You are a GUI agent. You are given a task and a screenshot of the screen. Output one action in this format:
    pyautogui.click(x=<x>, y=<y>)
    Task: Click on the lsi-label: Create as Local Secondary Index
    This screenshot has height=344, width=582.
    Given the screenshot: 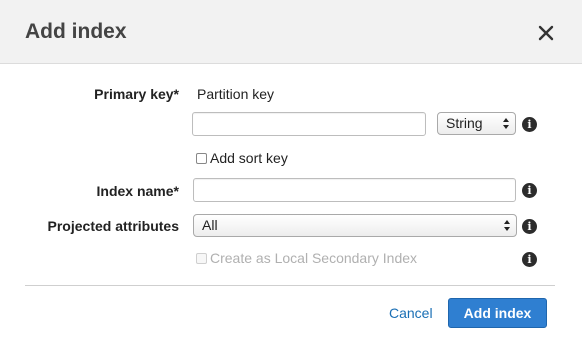 What is the action you would take?
    pyautogui.click(x=314, y=258)
    